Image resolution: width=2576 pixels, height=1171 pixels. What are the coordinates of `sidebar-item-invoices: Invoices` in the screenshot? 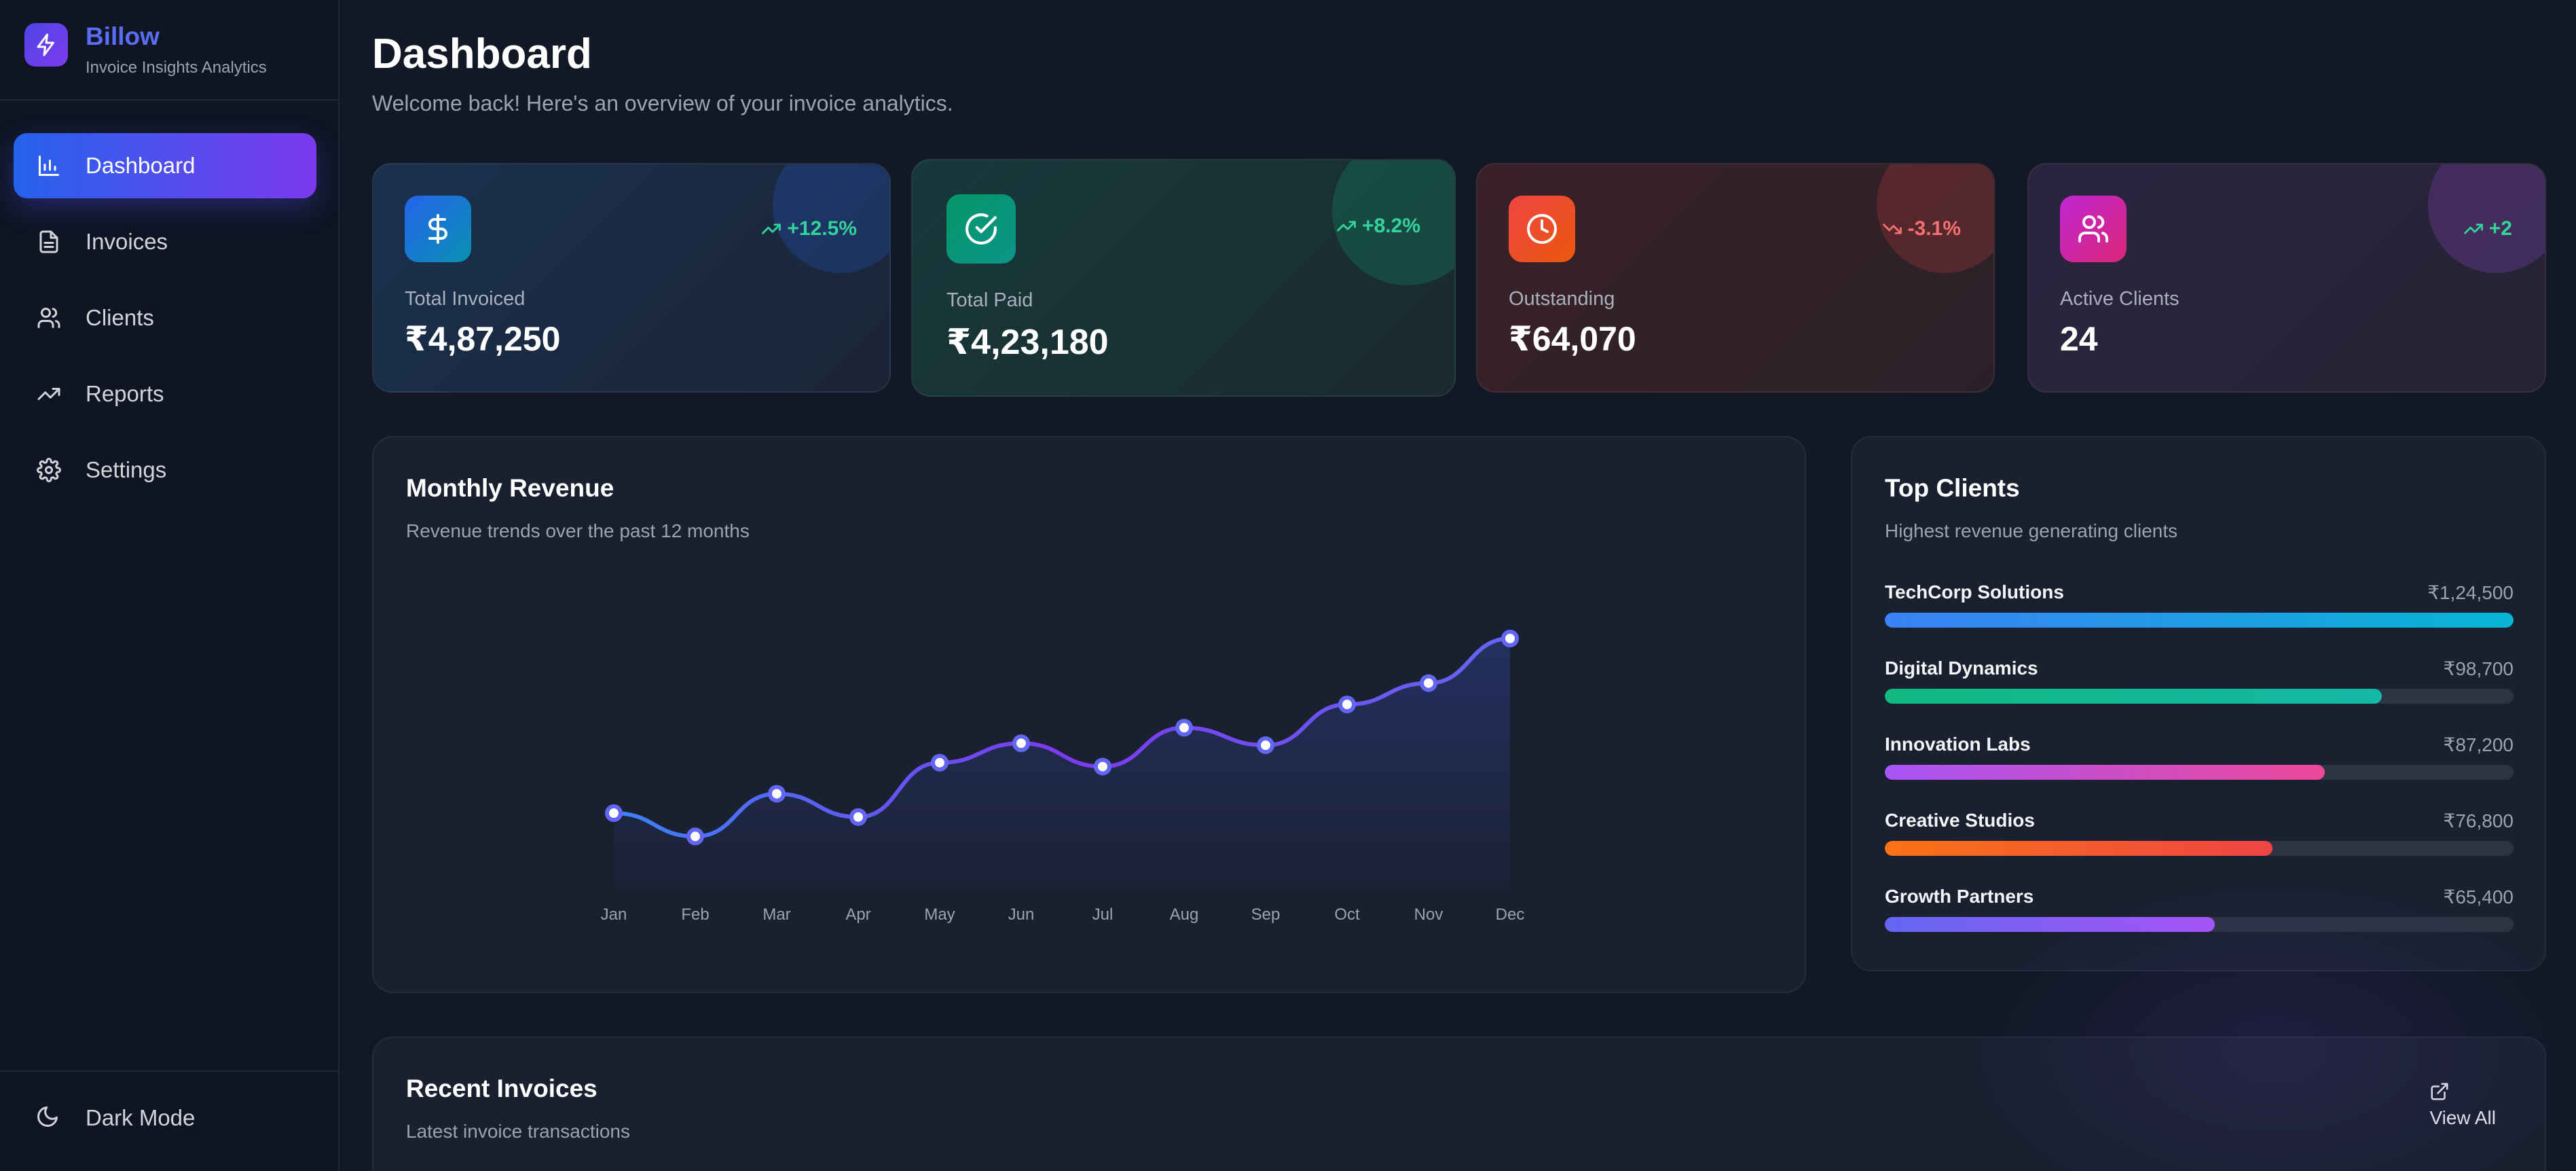 It's located at (165, 241).